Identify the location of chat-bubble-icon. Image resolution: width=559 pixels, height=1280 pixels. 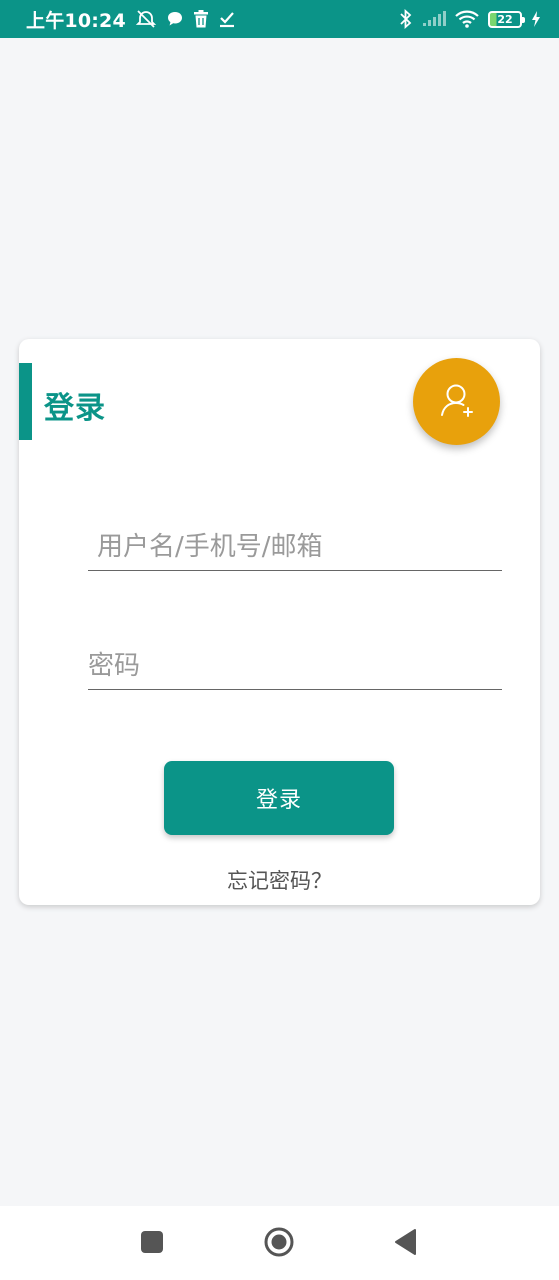
(175, 19).